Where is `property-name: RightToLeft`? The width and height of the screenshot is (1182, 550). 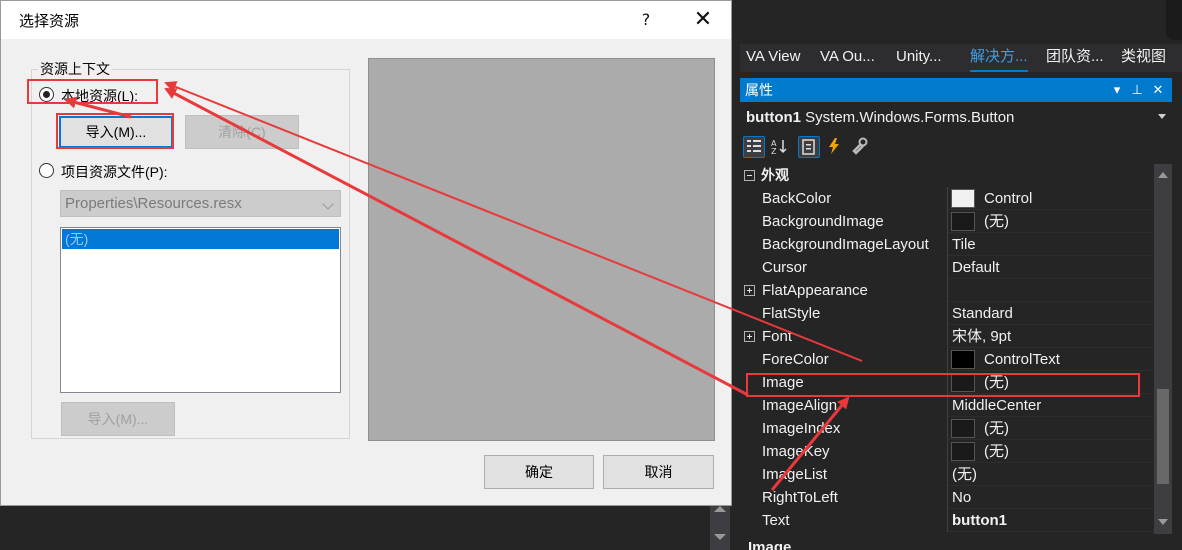 property-name: RightToLeft is located at coordinates (844, 497).